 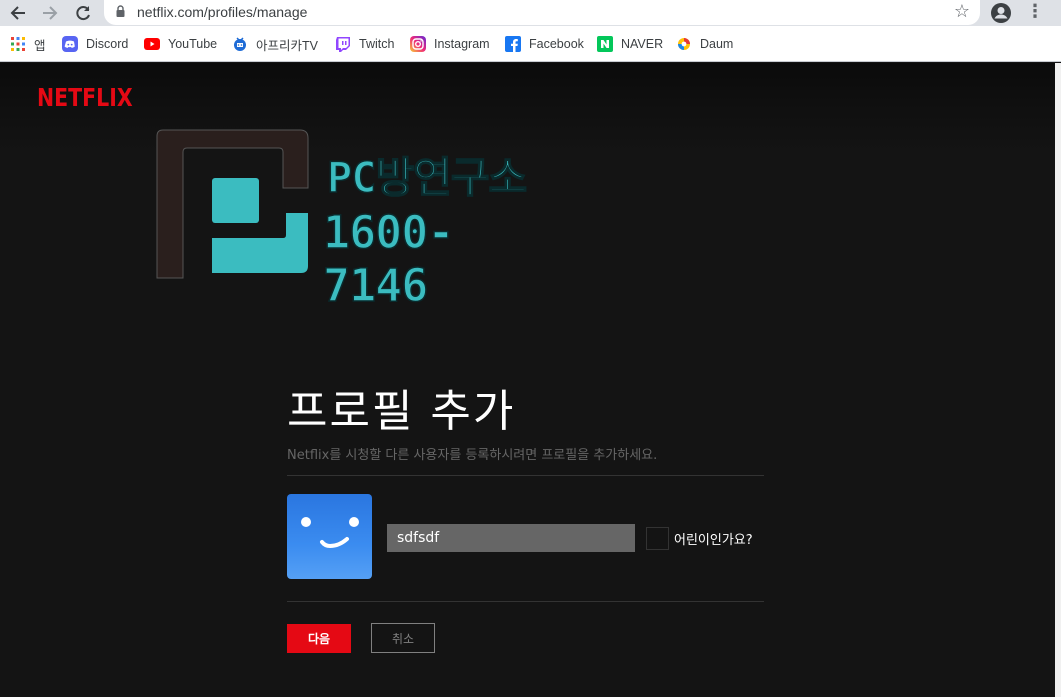 I want to click on page-title: 프로필 추가, so click(x=401, y=411).